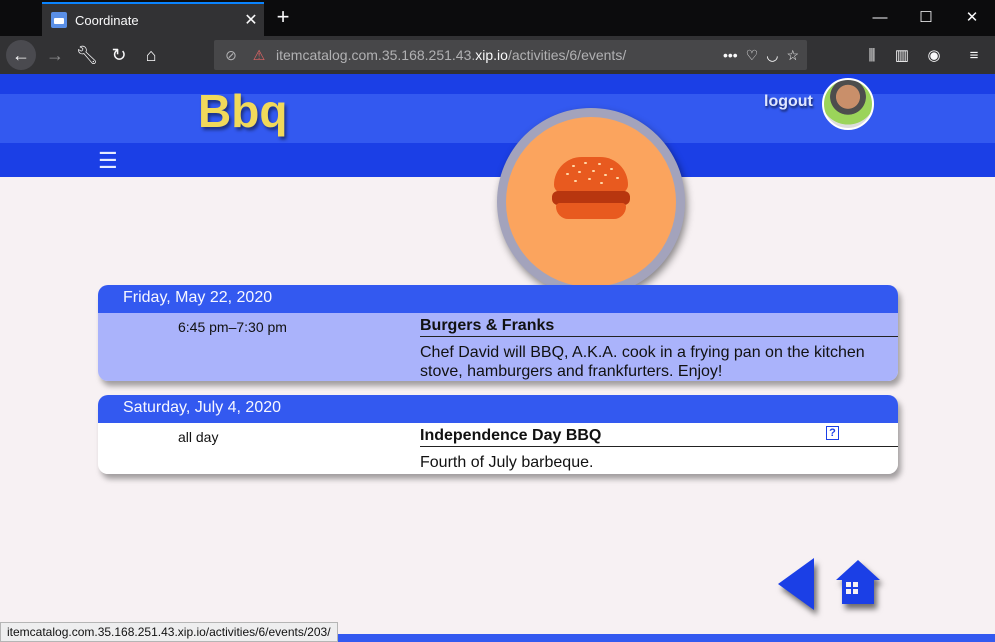  What do you see at coordinates (259, 55) in the screenshot?
I see `insecure-connection-icon: ⚠` at bounding box center [259, 55].